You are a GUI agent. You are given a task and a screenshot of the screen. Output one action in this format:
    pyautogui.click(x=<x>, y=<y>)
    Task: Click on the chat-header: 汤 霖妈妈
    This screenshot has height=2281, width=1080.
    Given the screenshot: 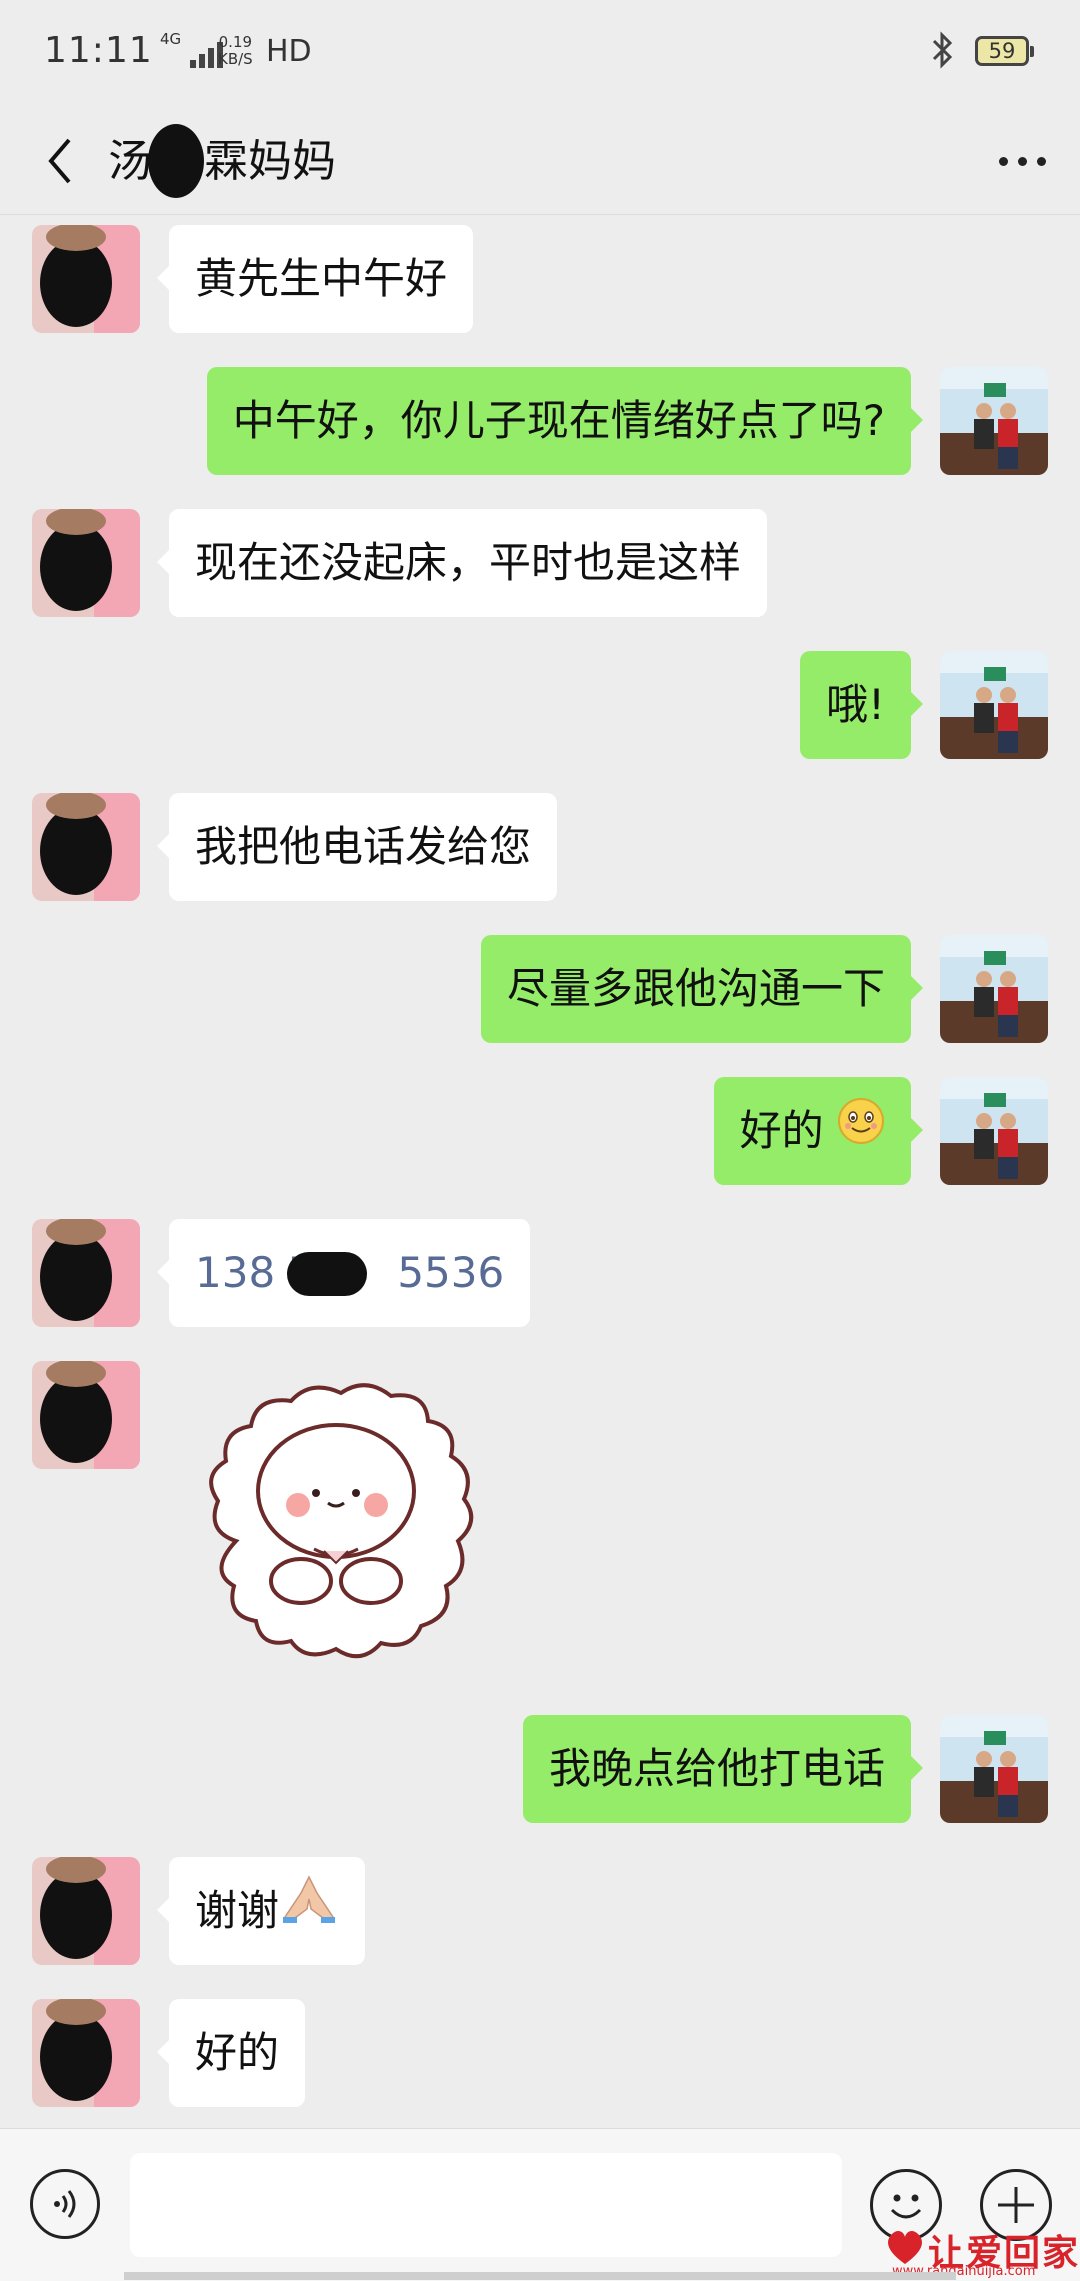 What is the action you would take?
    pyautogui.click(x=540, y=162)
    